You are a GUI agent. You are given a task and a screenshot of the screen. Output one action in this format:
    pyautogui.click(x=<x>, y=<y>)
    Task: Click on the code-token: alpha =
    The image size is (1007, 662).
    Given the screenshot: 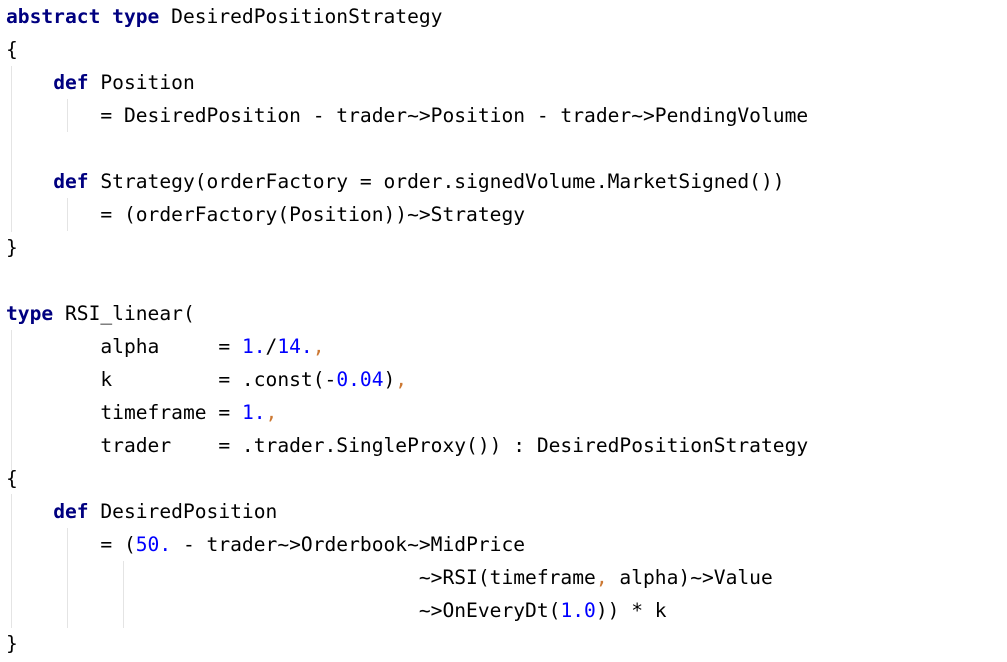 What is the action you would take?
    pyautogui.click(x=124, y=346)
    